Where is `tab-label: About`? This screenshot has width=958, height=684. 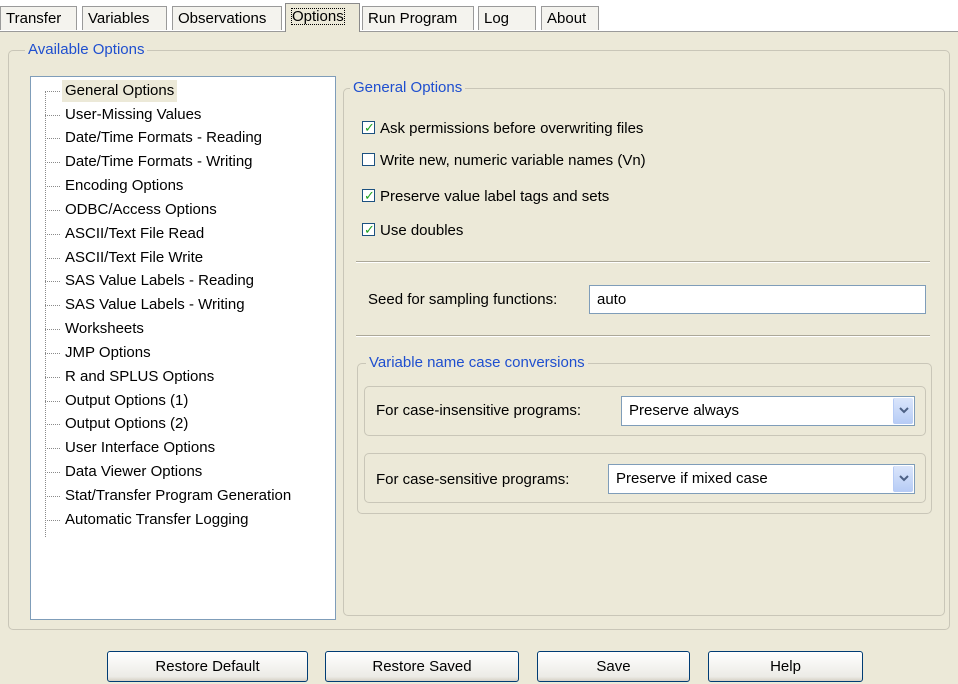 tab-label: About is located at coordinates (567, 18).